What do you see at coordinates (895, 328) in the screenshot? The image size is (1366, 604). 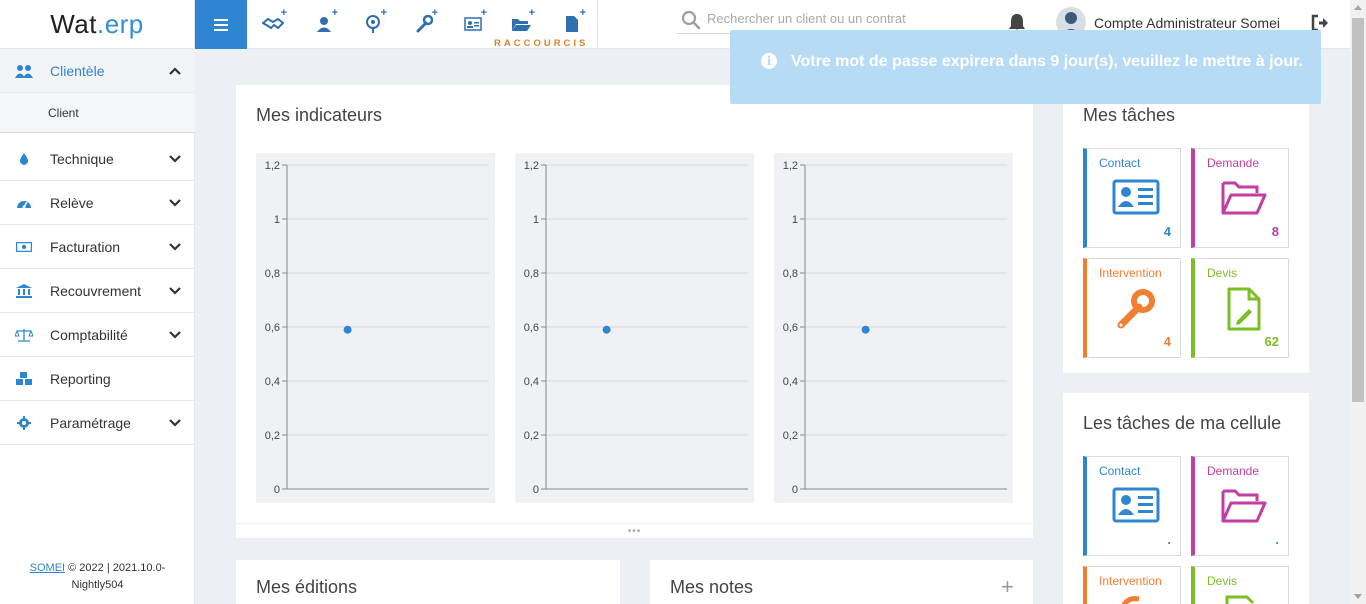 I see `indicator-chart-3-svg: 1,2 1 0,8 0,6 0,4 0,2 0` at bounding box center [895, 328].